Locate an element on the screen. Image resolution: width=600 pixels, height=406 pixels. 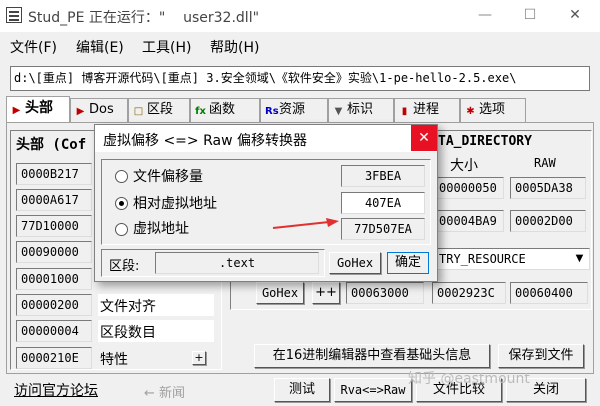
size-column-header: 大小 is located at coordinates (464, 166).